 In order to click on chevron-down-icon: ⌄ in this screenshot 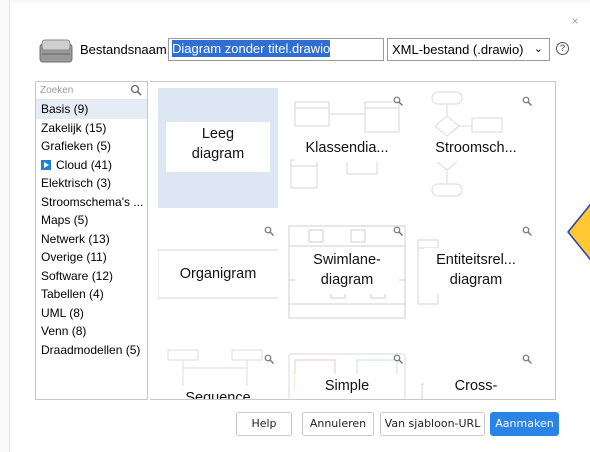, I will do `click(538, 49)`.